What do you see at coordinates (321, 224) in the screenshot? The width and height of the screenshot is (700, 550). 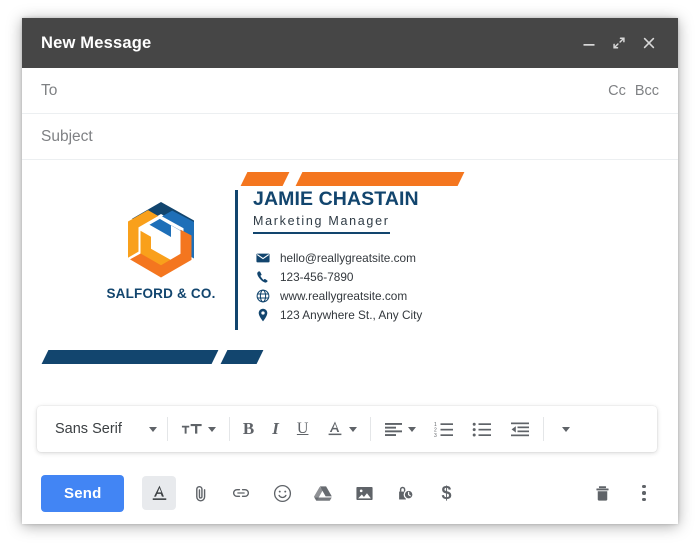 I see `signature-job-title: Marketing Manager` at bounding box center [321, 224].